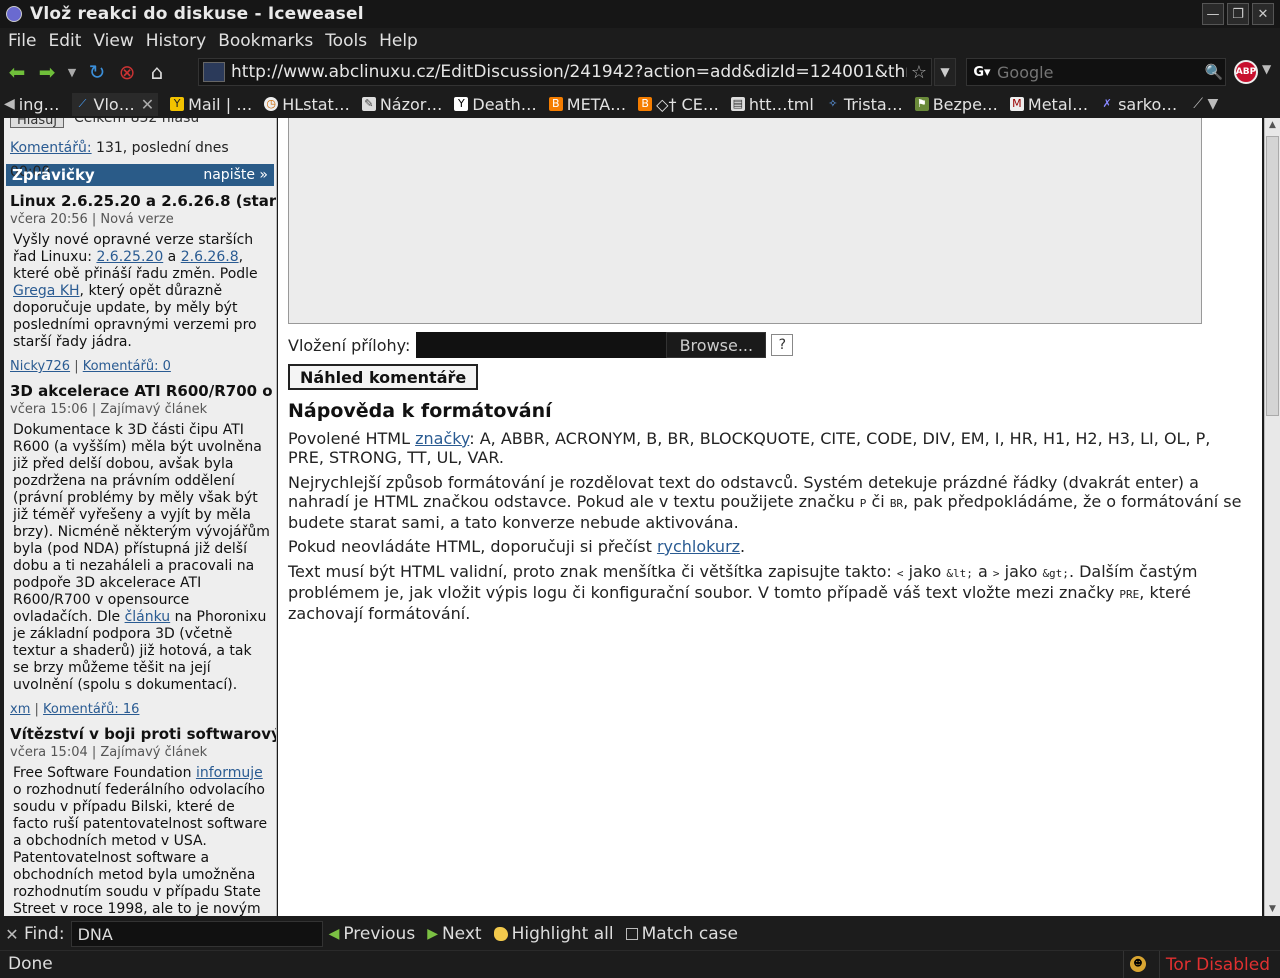  I want to click on close-tab-icon: ✕, so click(147, 104).